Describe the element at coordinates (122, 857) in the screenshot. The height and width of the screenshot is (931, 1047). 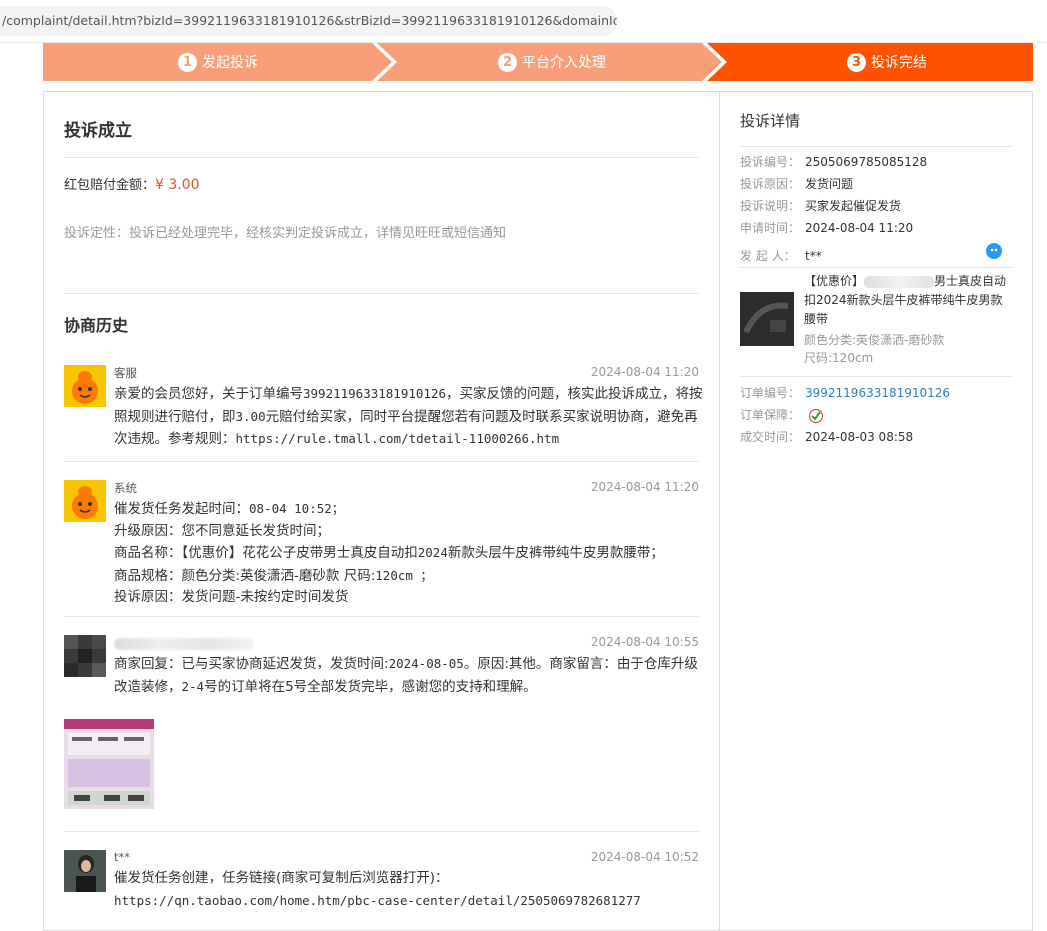
I see `message-author: t**` at that location.